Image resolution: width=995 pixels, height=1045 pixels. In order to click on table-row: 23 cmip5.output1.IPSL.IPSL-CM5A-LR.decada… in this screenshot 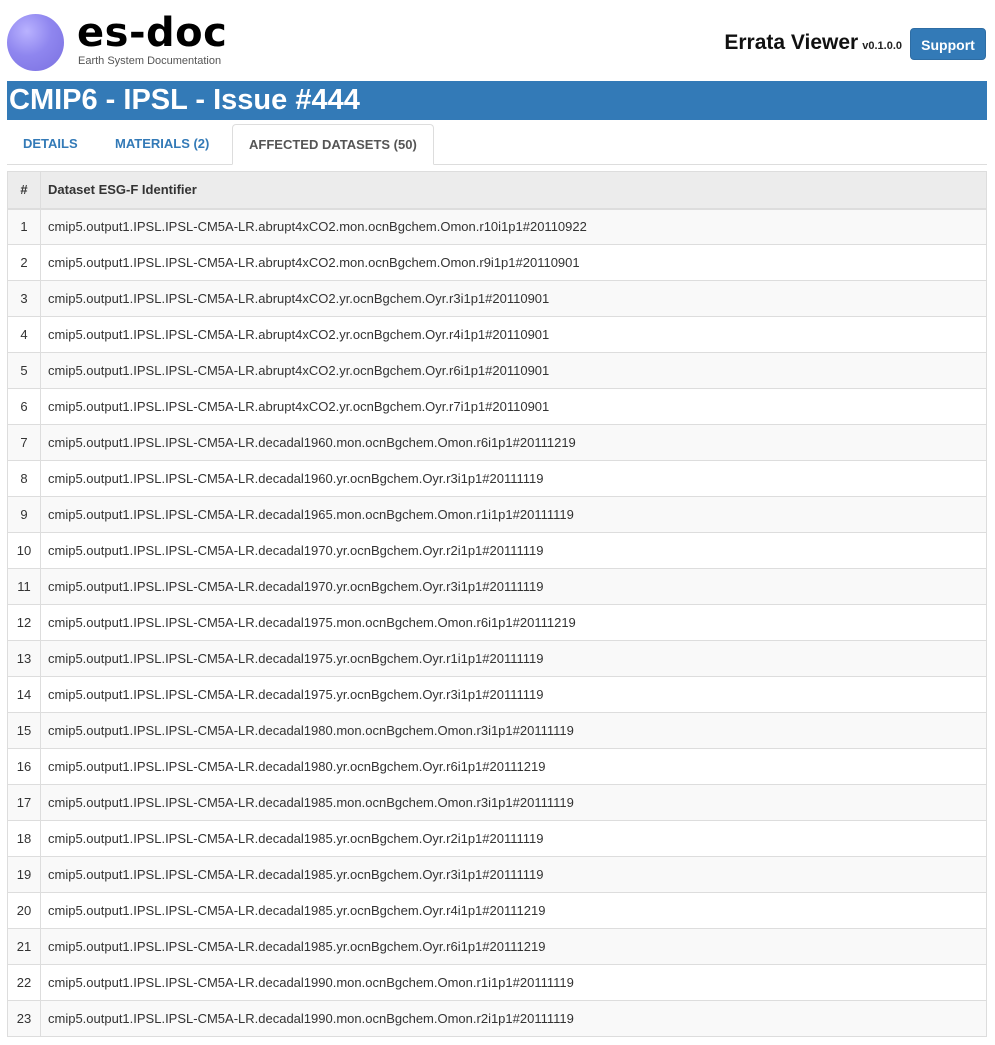, I will do `click(497, 1018)`.